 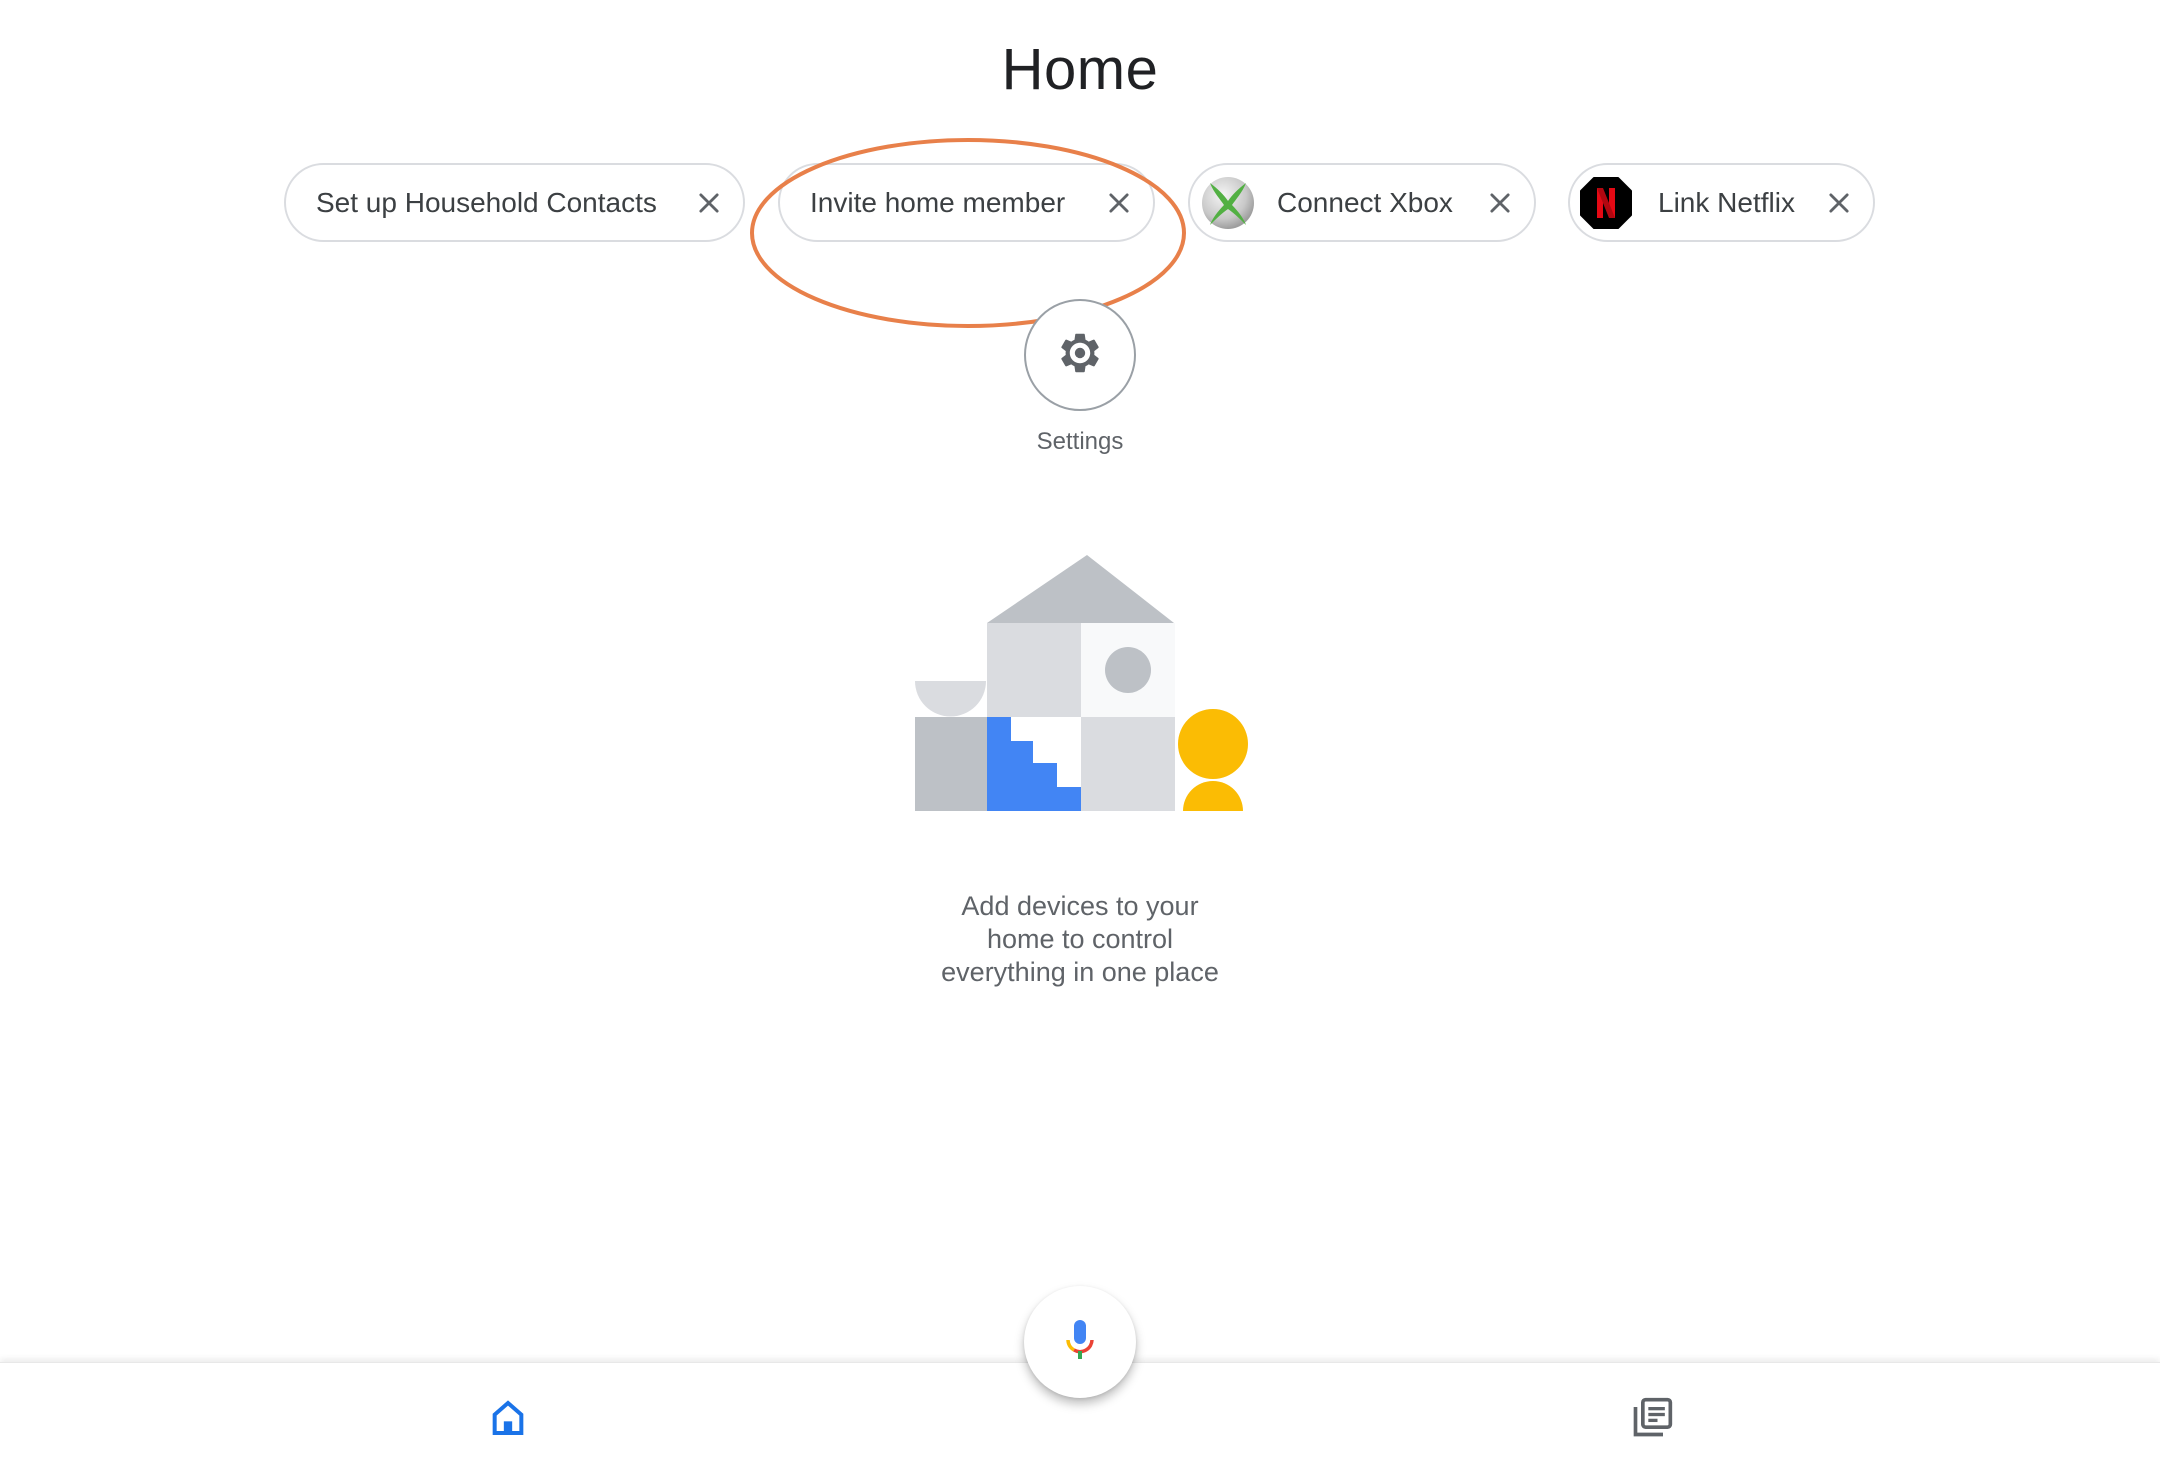 I want to click on chip-label: Set up Household Contacts, so click(x=486, y=202).